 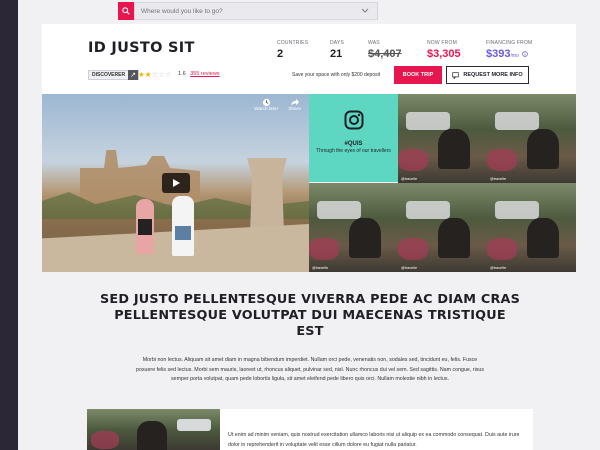 I want to click on countries-value: 2, so click(x=280, y=54).